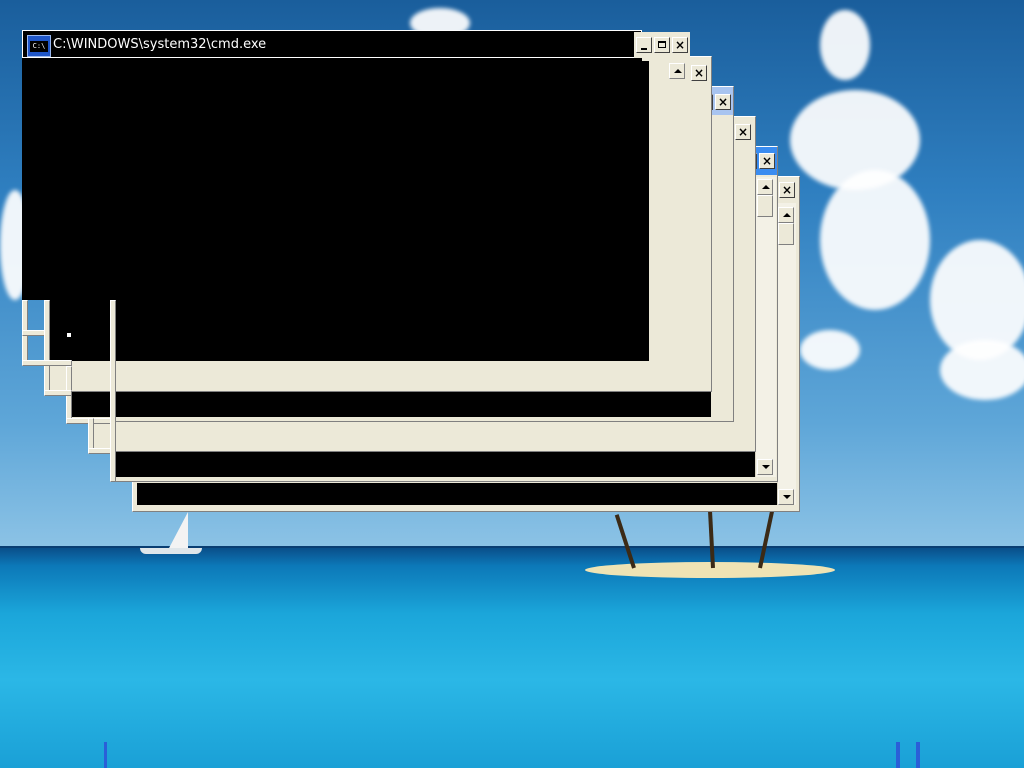 The image size is (1024, 768). What do you see at coordinates (644, 45) in the screenshot?
I see `minimize-button` at bounding box center [644, 45].